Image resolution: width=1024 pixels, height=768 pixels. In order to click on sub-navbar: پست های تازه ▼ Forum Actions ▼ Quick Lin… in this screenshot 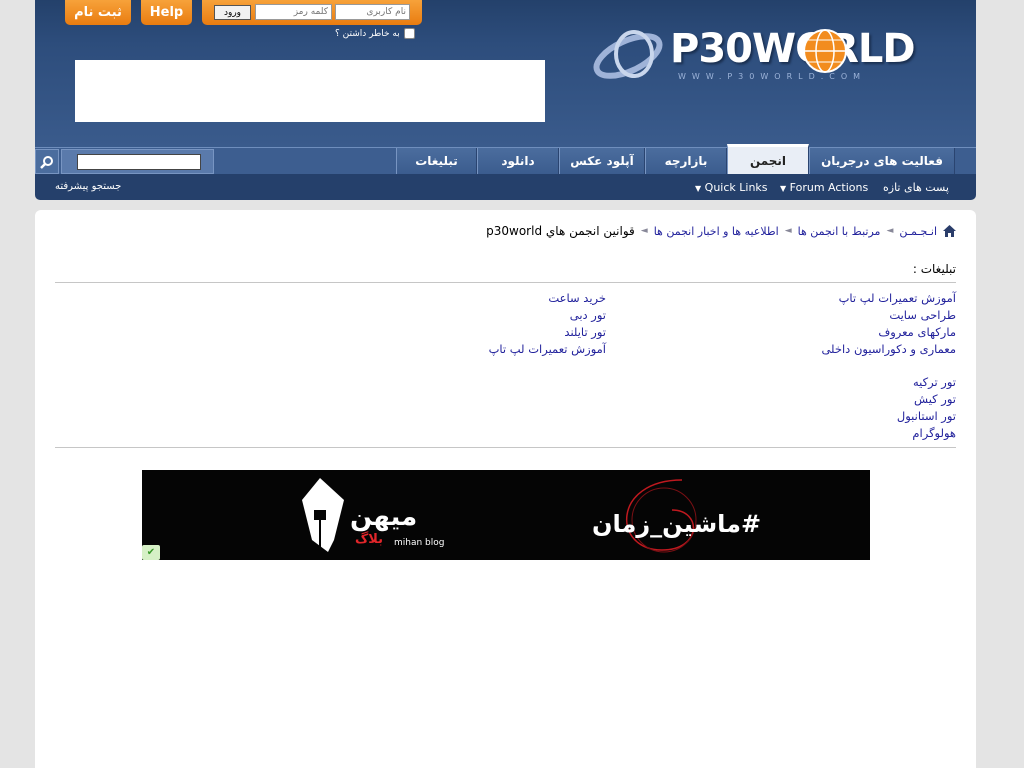, I will do `click(505, 187)`.